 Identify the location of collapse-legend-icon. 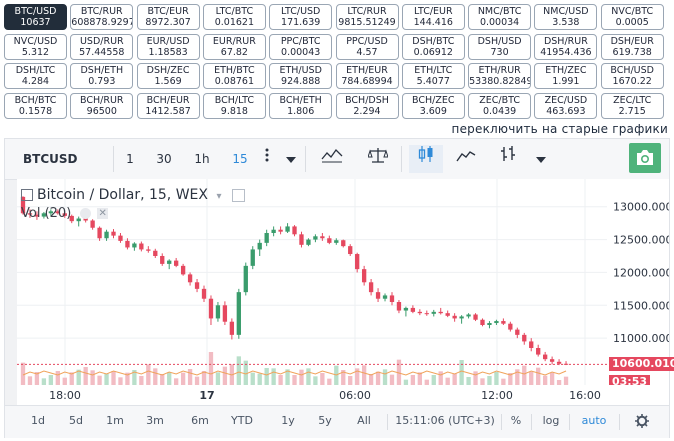
(27, 195).